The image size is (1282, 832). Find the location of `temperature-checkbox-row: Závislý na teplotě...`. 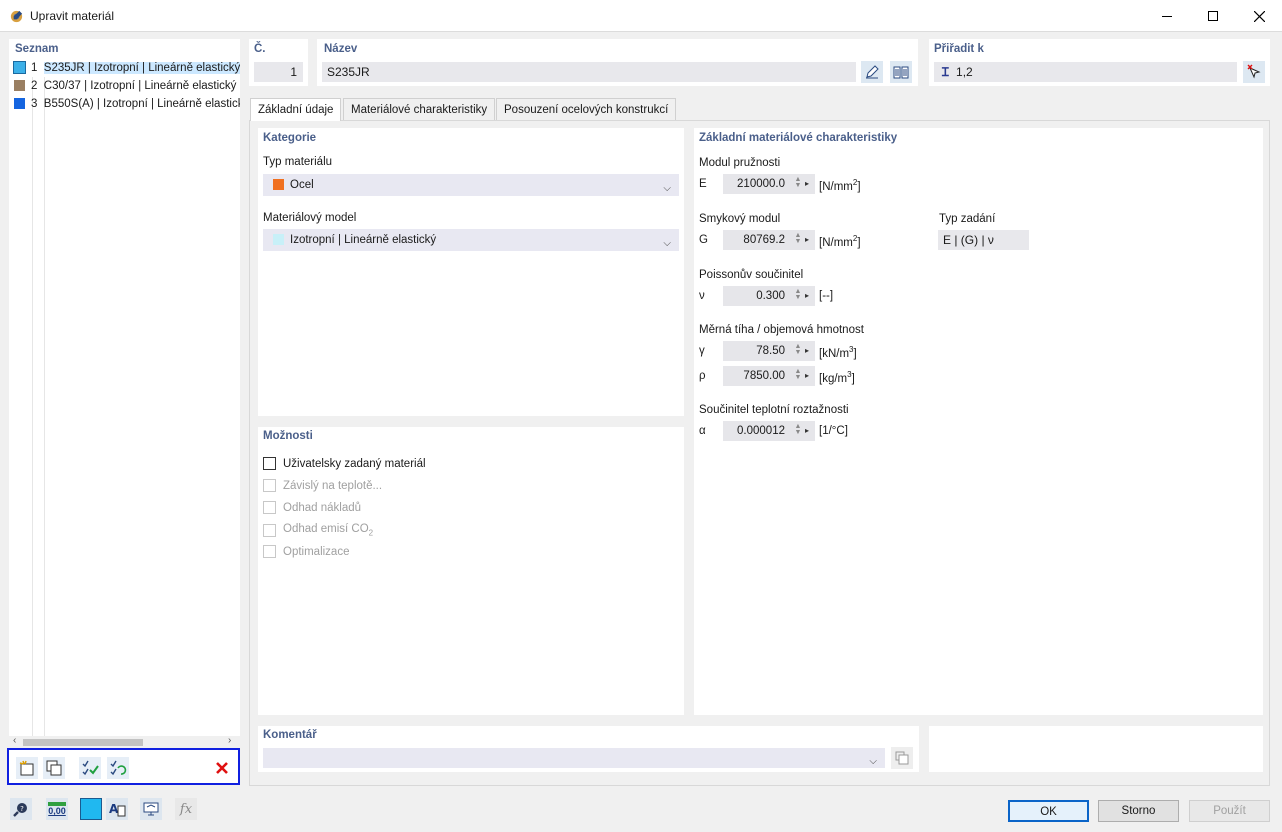

temperature-checkbox-row: Závislý na teplotě... is located at coordinates (322, 485).